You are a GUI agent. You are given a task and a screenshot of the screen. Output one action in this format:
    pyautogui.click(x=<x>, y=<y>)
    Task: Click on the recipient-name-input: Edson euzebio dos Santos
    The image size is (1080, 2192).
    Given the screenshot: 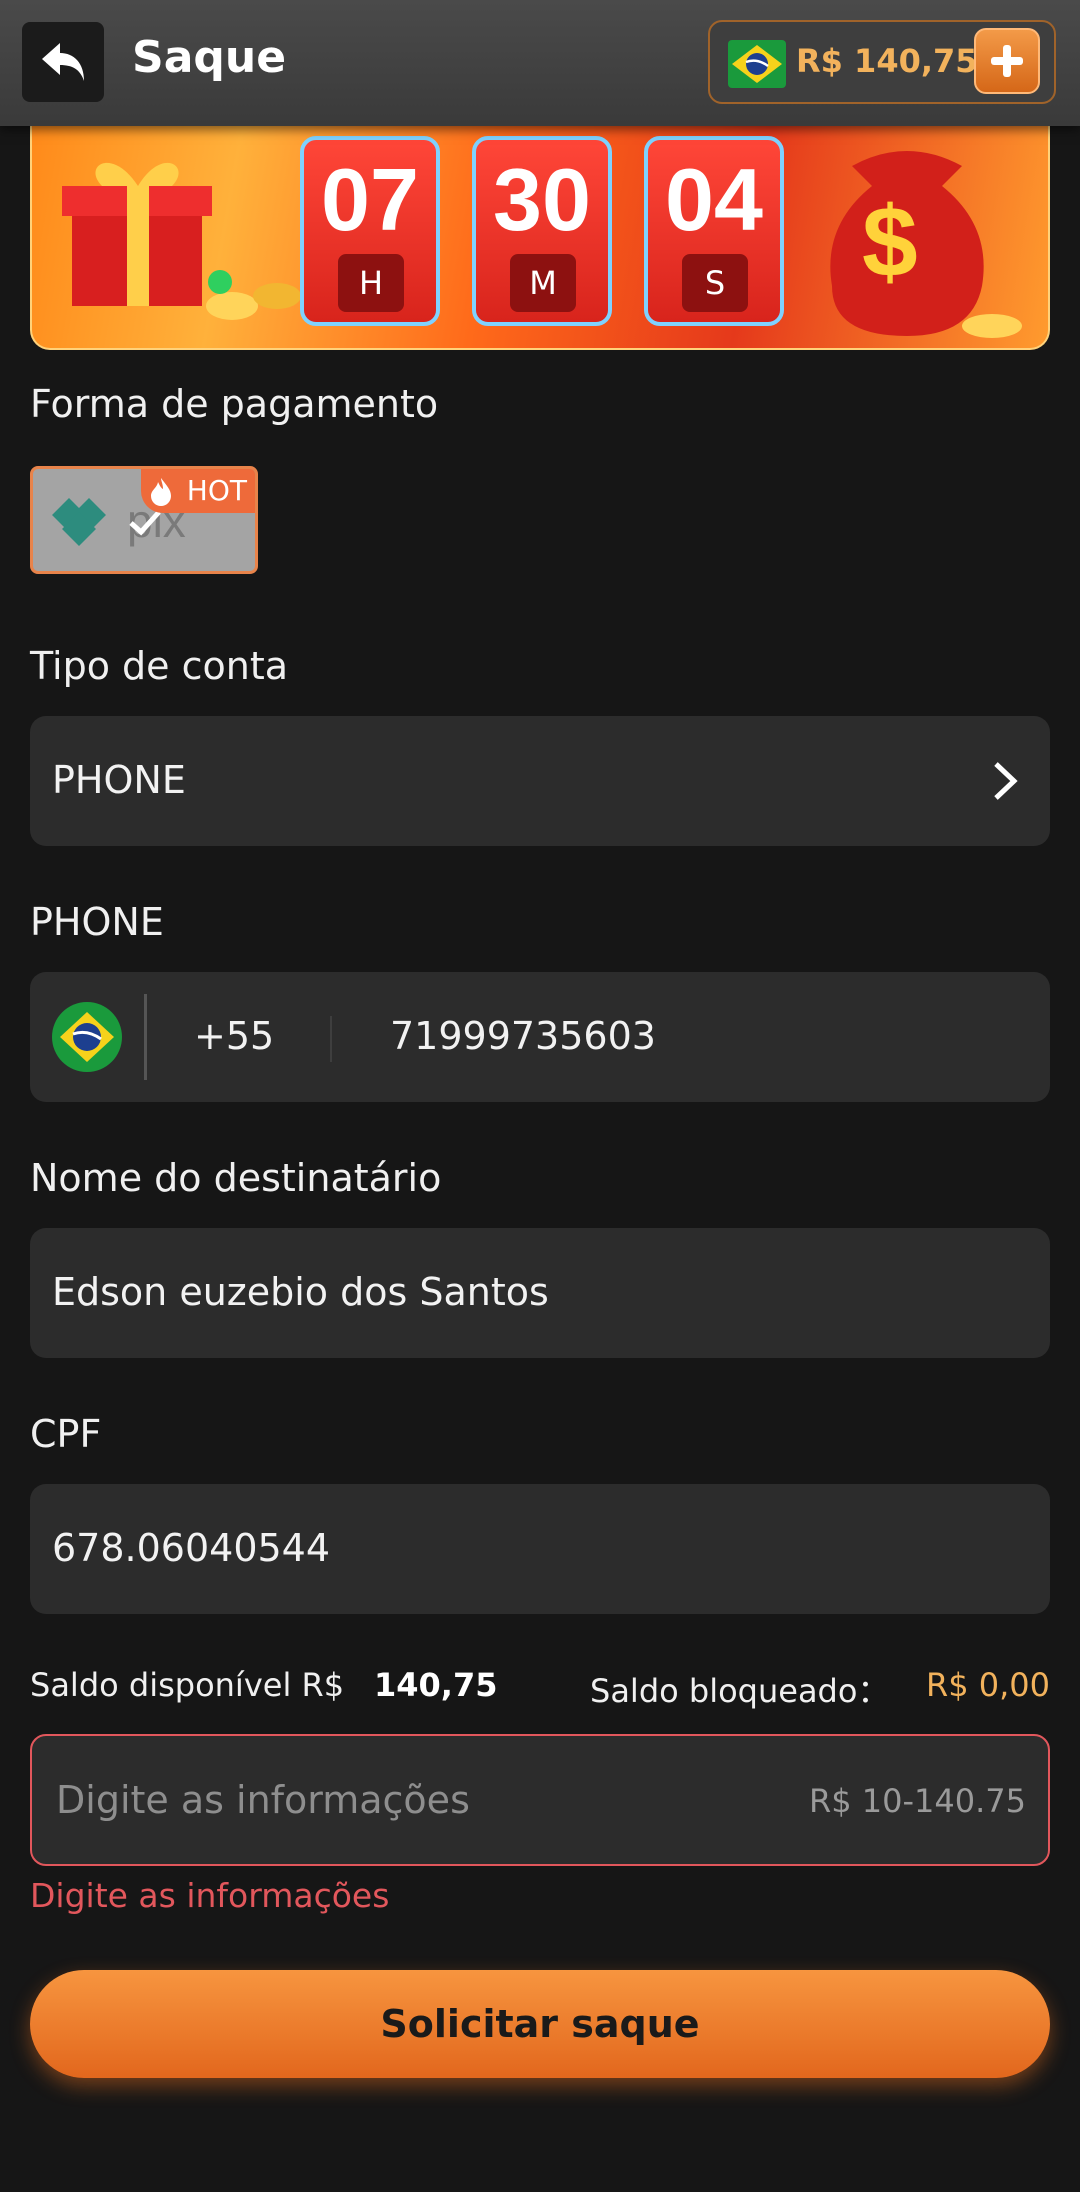 What is the action you would take?
    pyautogui.click(x=540, y=1293)
    